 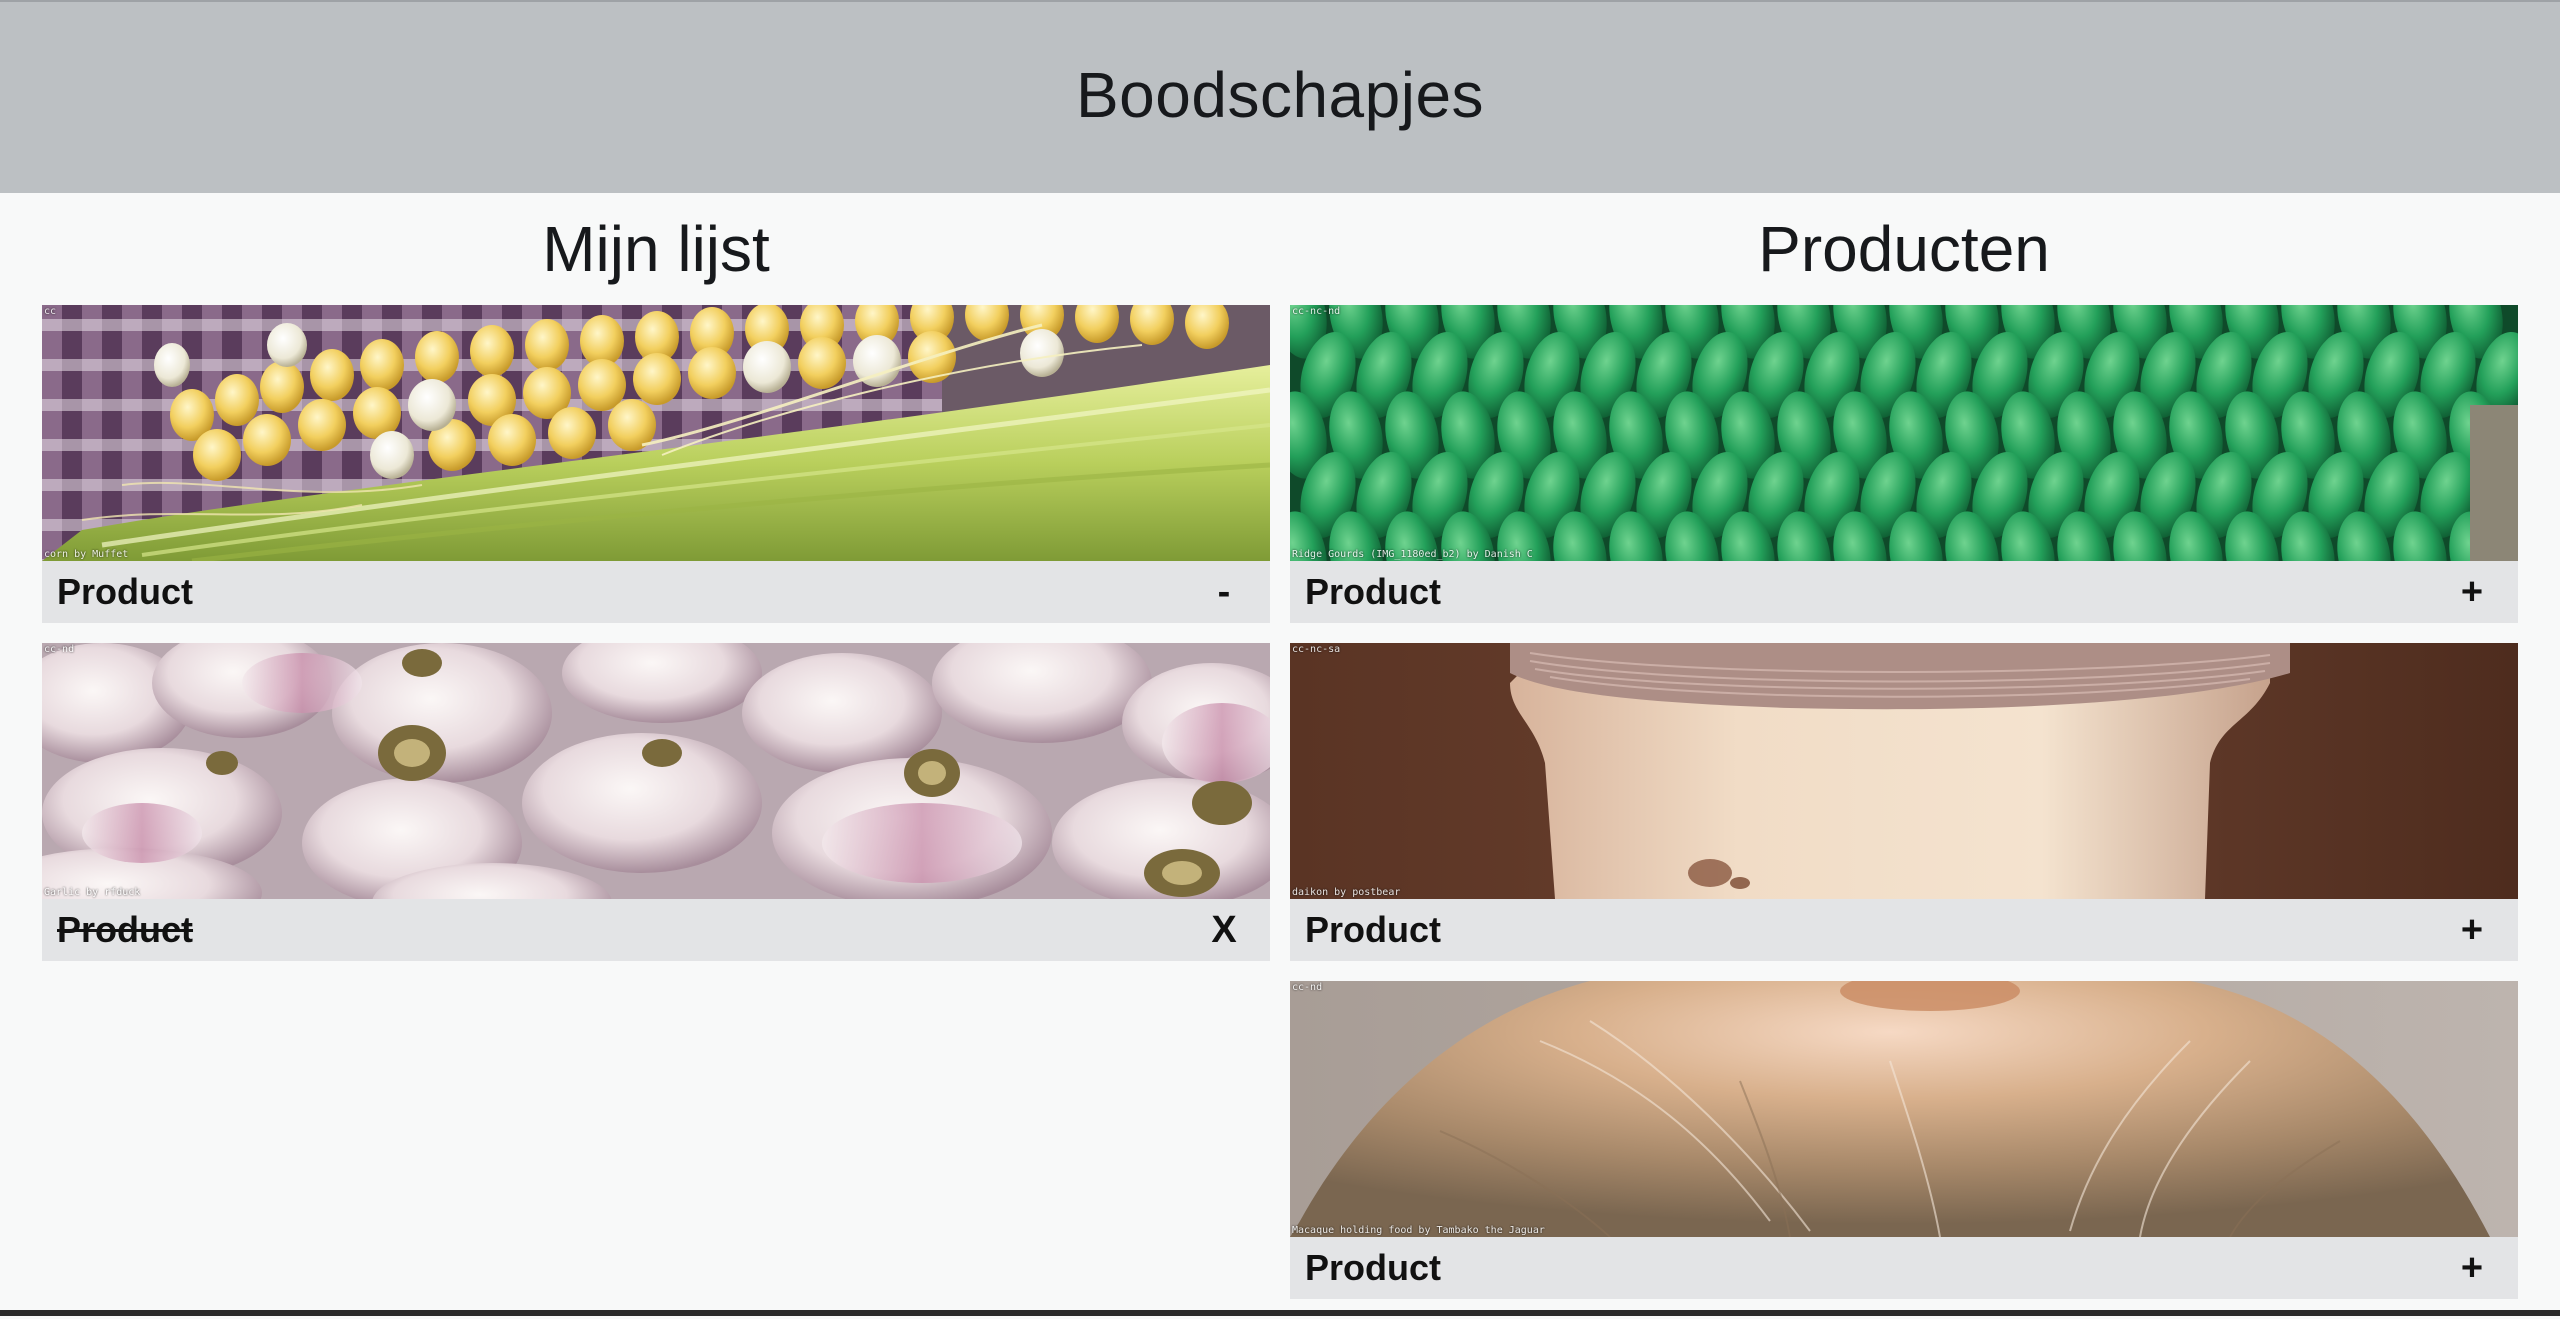 What do you see at coordinates (1316, 649) in the screenshot?
I see `image-license: cc-nc-sa` at bounding box center [1316, 649].